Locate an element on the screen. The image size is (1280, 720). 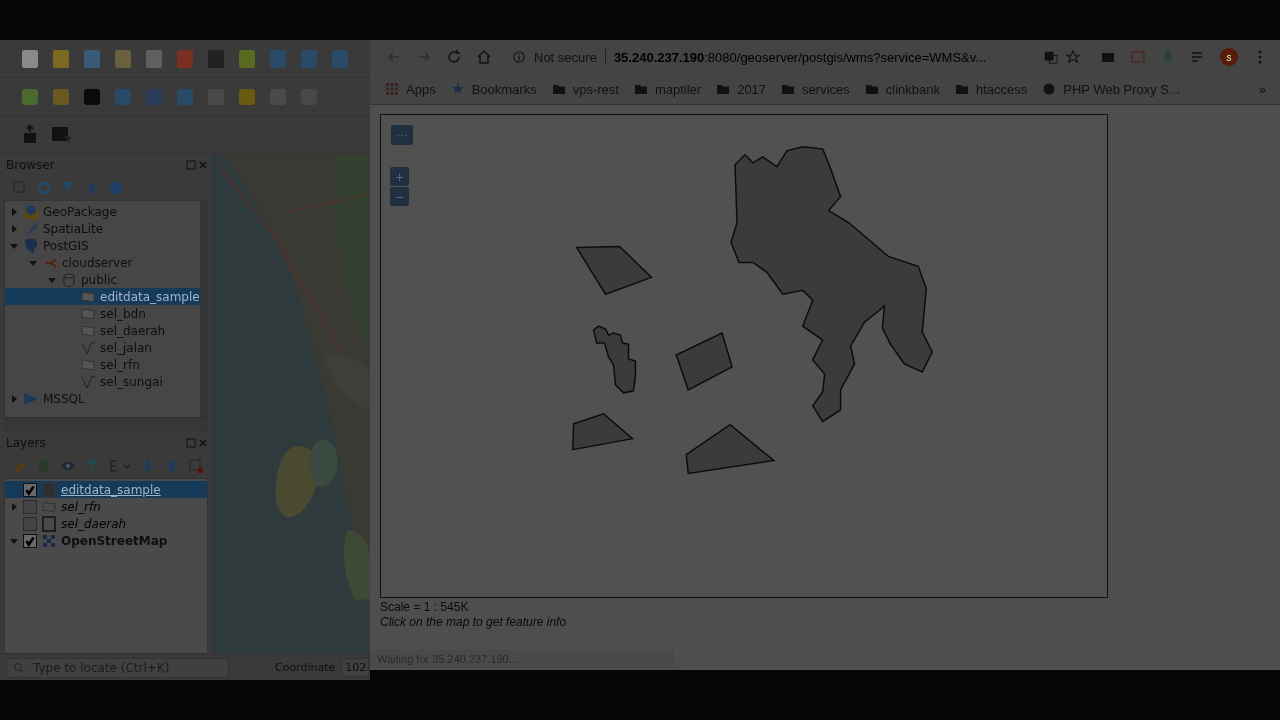
layer-item: sel_rfn is located at coordinates (106, 506).